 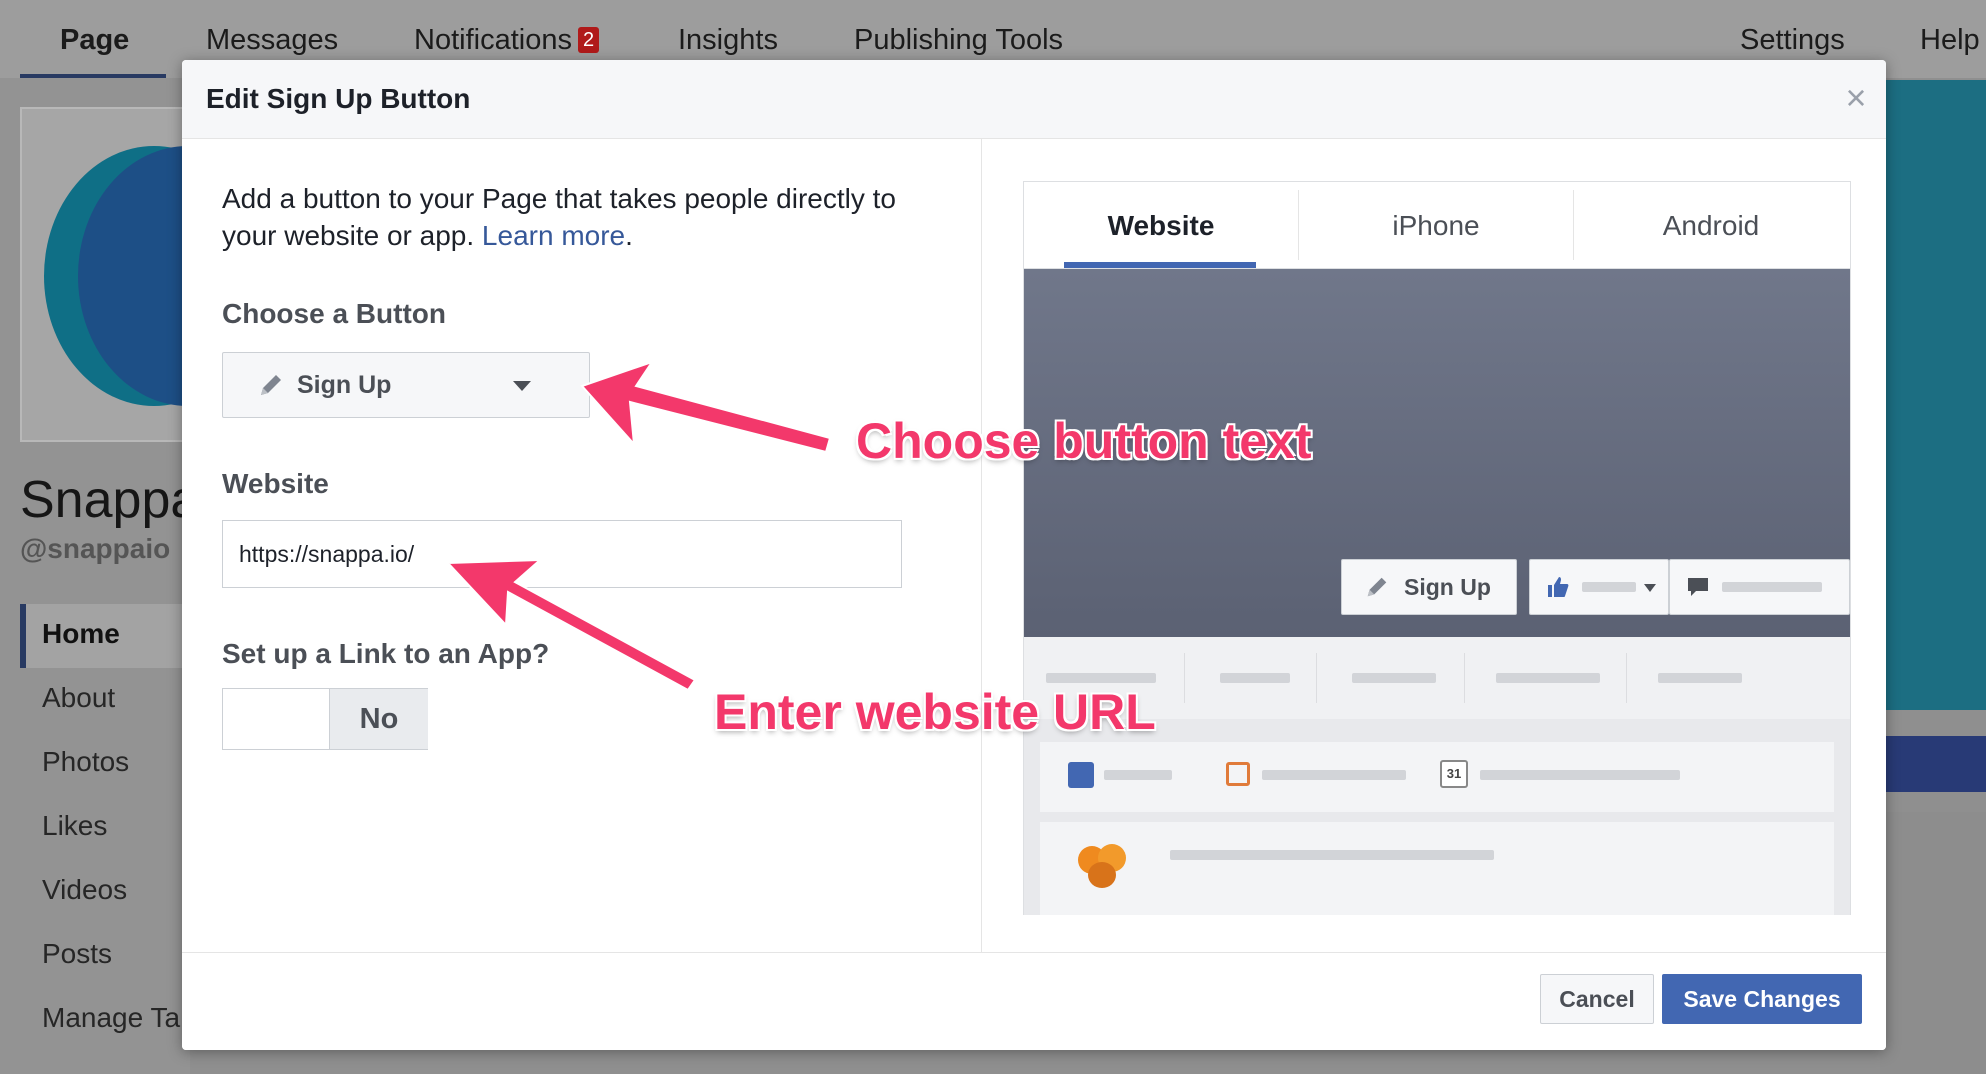 What do you see at coordinates (325, 719) in the screenshot?
I see `app-link-toggle: No` at bounding box center [325, 719].